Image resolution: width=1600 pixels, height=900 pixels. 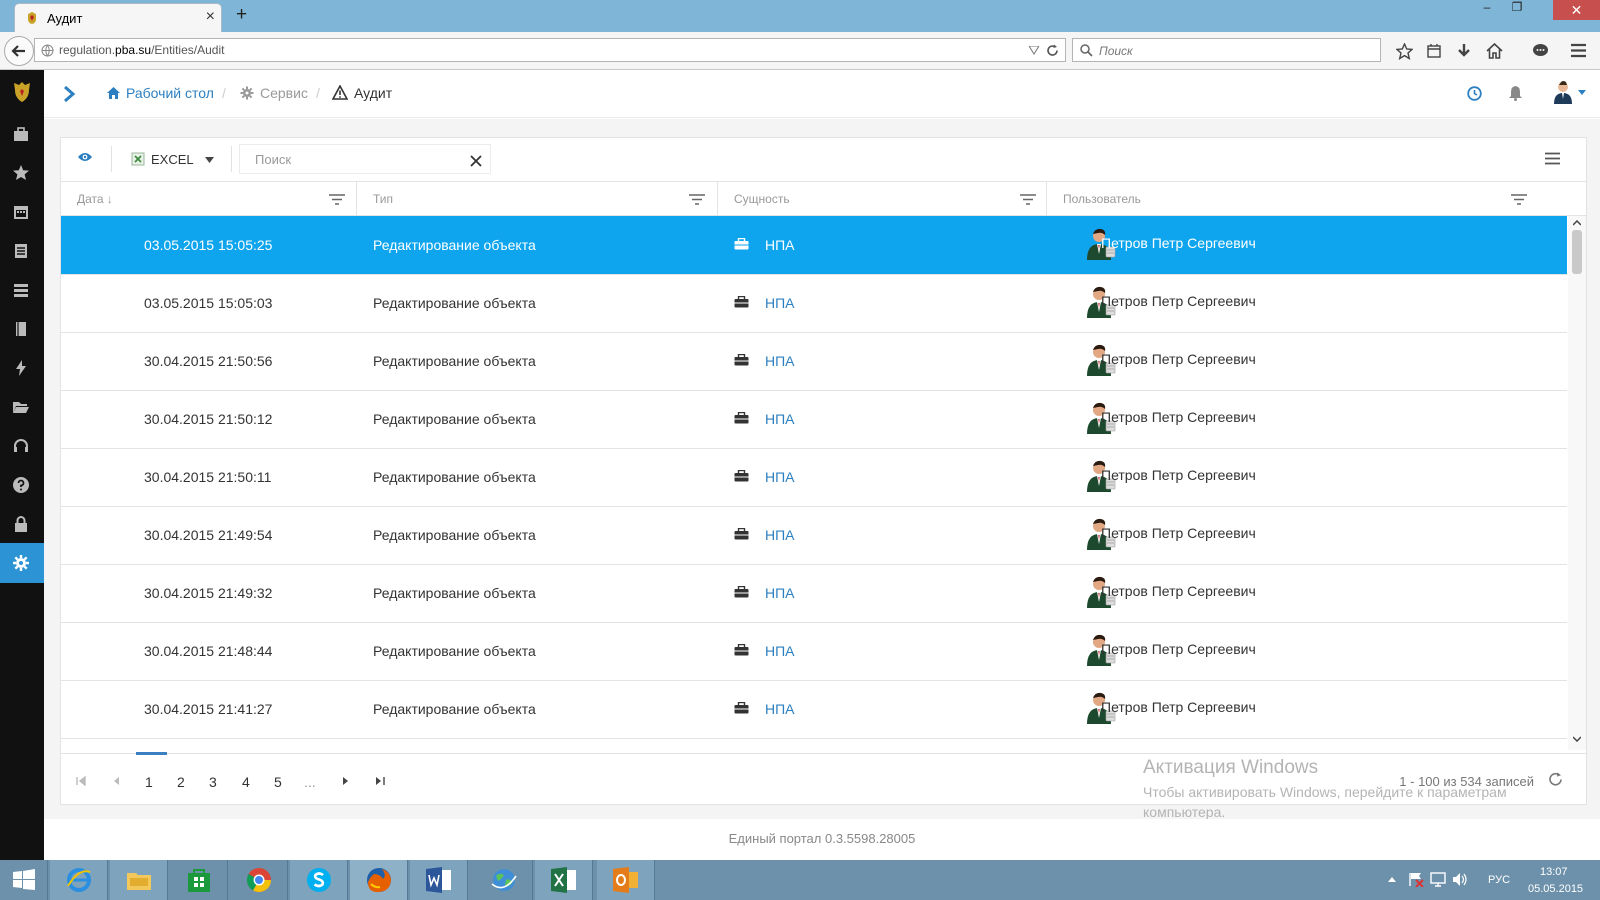 What do you see at coordinates (1226, 50) in the screenshot?
I see `browser-search-box: Поиск` at bounding box center [1226, 50].